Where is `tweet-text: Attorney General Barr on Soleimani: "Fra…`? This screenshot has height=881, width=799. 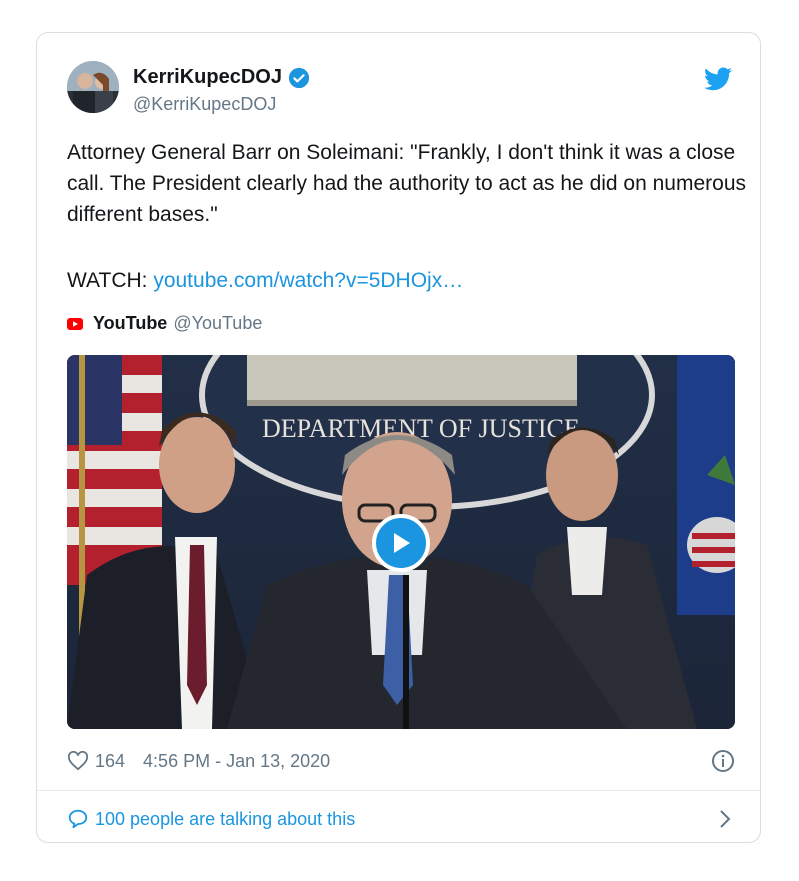
tweet-text: Attorney General Barr on Soleimani: "Fra… is located at coordinates (407, 183).